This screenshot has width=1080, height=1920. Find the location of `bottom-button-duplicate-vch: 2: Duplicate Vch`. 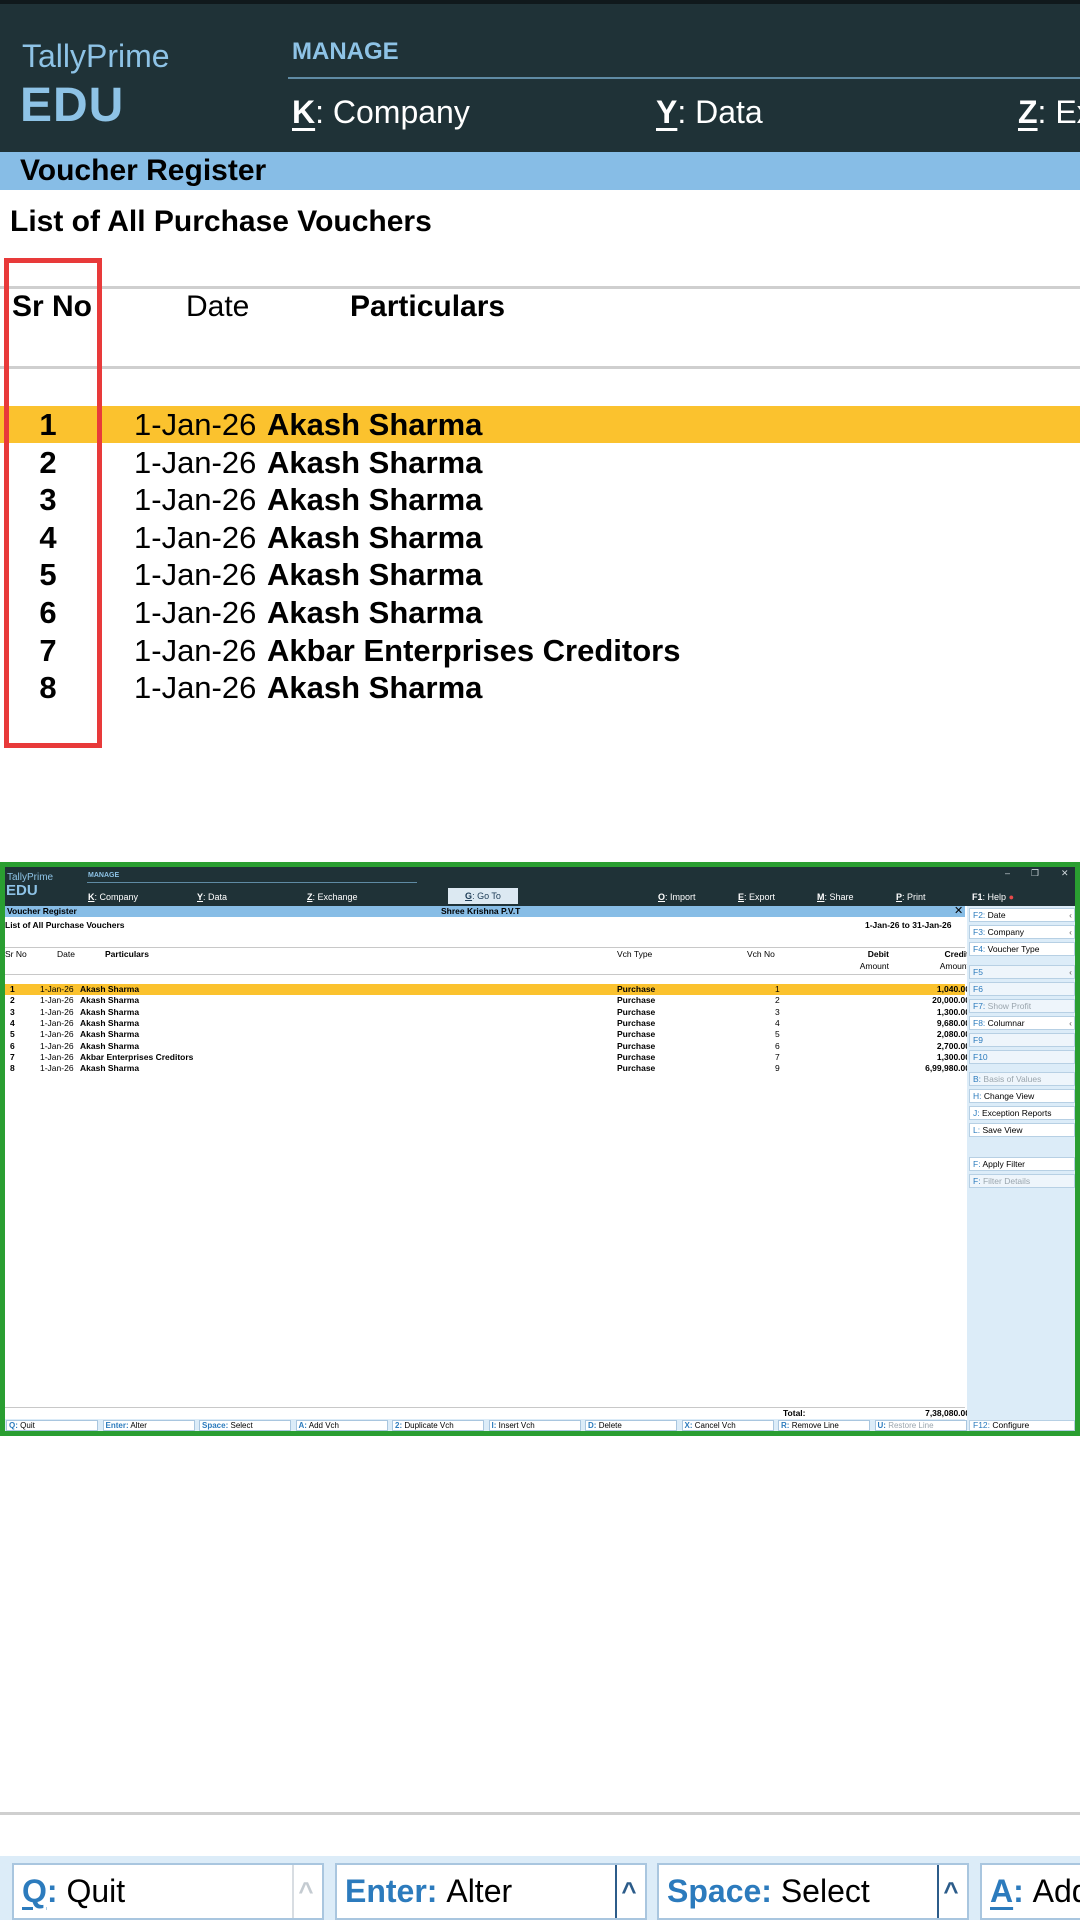

bottom-button-duplicate-vch: 2: Duplicate Vch is located at coordinates (438, 1425).